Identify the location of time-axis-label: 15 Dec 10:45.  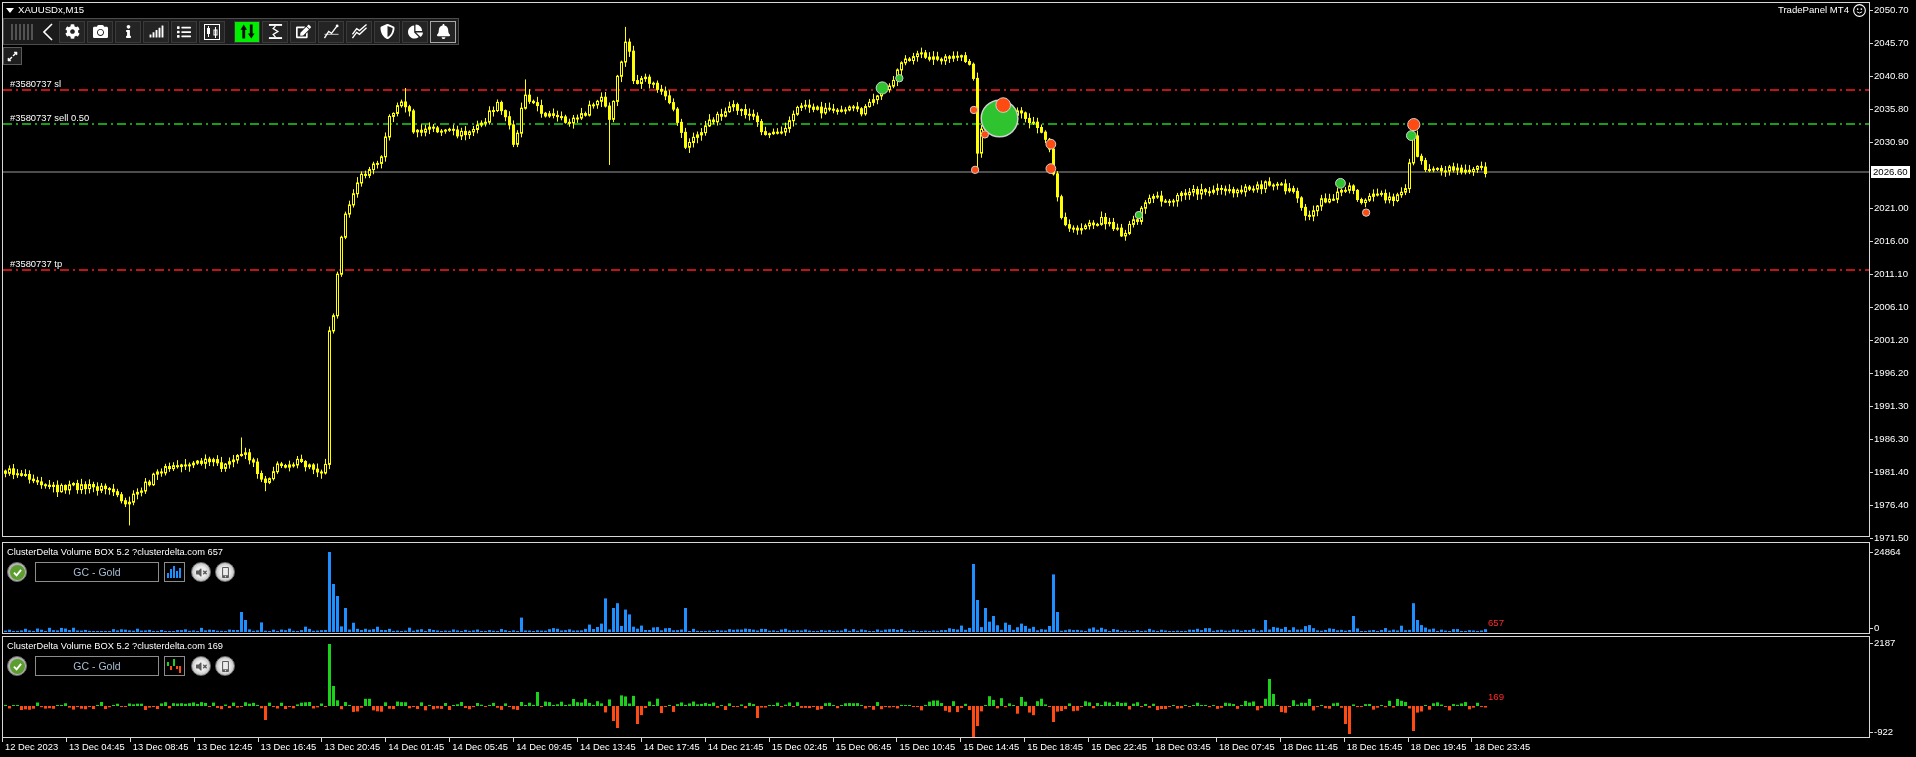
(928, 747).